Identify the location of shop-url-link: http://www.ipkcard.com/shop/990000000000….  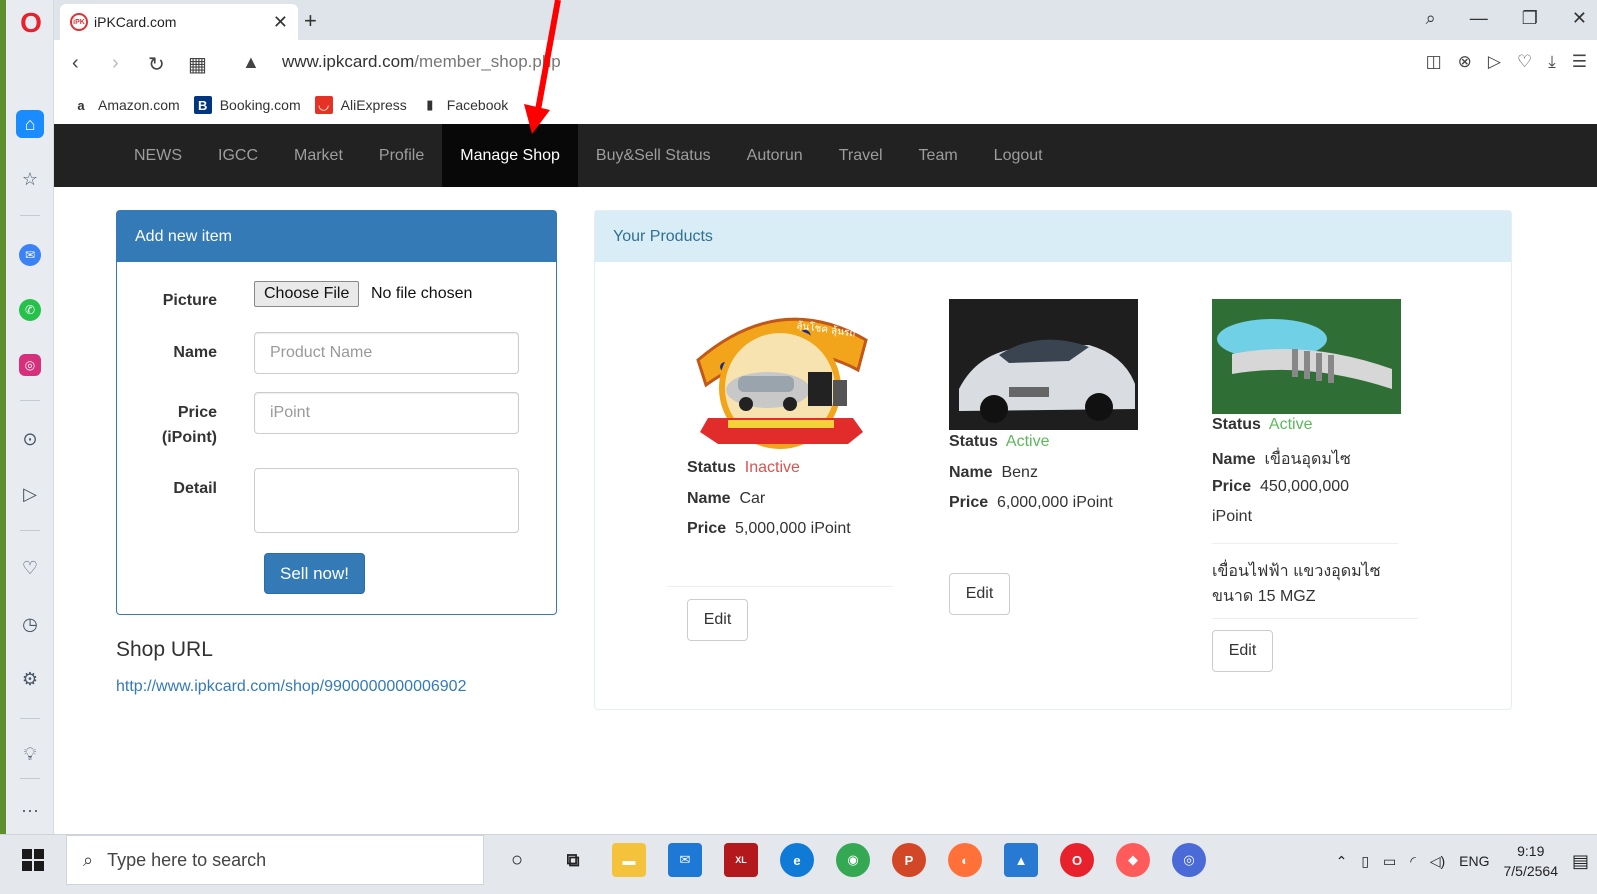
(291, 687).